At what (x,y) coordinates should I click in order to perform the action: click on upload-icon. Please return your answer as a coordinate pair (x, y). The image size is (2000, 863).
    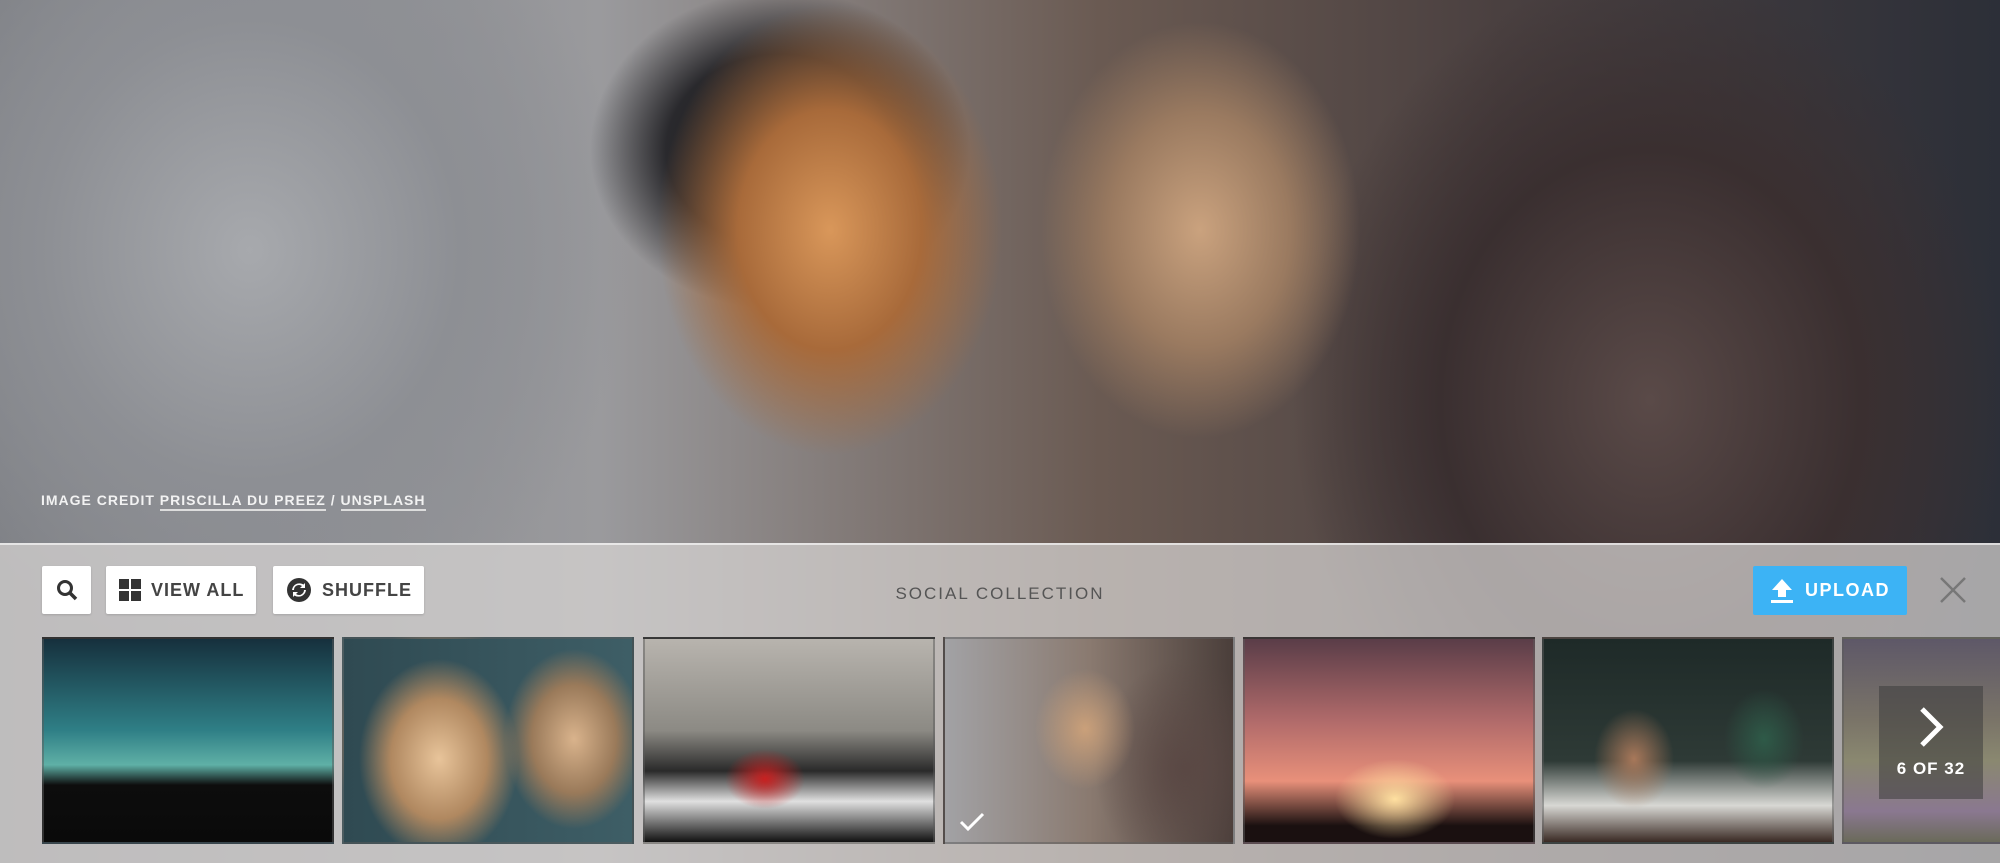
    Looking at the image, I should click on (1782, 590).